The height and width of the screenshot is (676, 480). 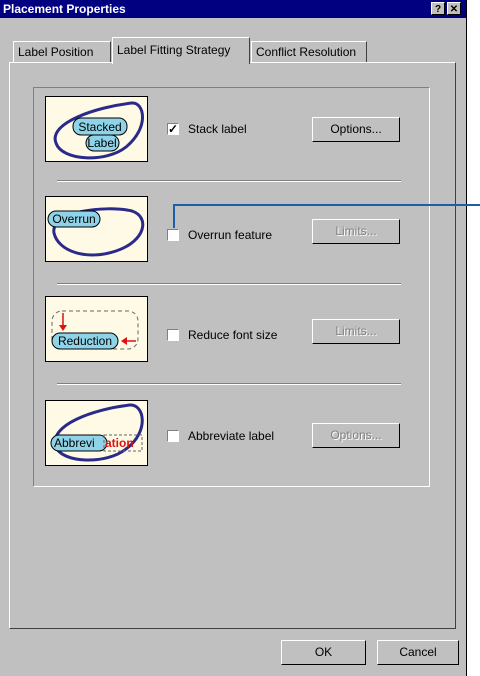 What do you see at coordinates (173, 235) in the screenshot?
I see `overrun-feature-checkbox` at bounding box center [173, 235].